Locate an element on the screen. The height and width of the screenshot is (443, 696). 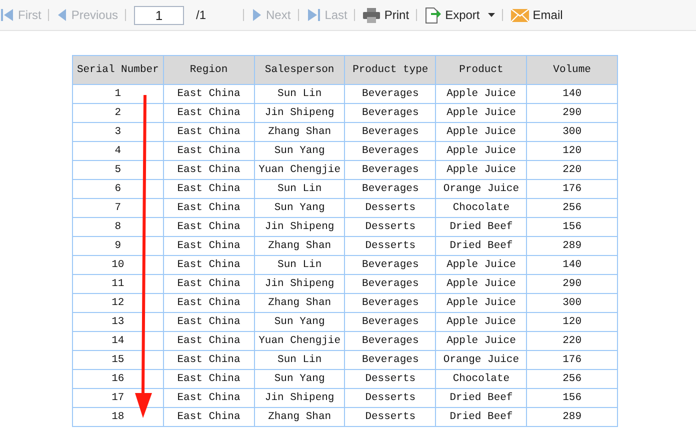
table-cell: 300 is located at coordinates (572, 303).